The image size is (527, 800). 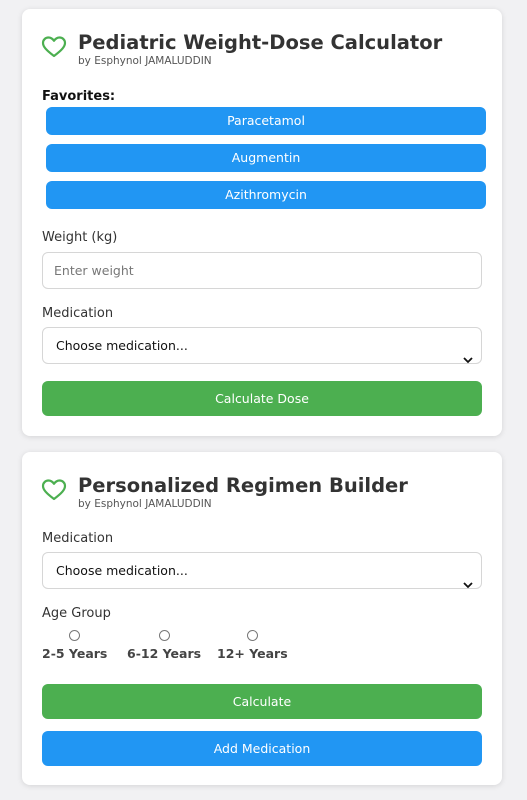 What do you see at coordinates (262, 748) in the screenshot?
I see `add-medication-button: Add Medication` at bounding box center [262, 748].